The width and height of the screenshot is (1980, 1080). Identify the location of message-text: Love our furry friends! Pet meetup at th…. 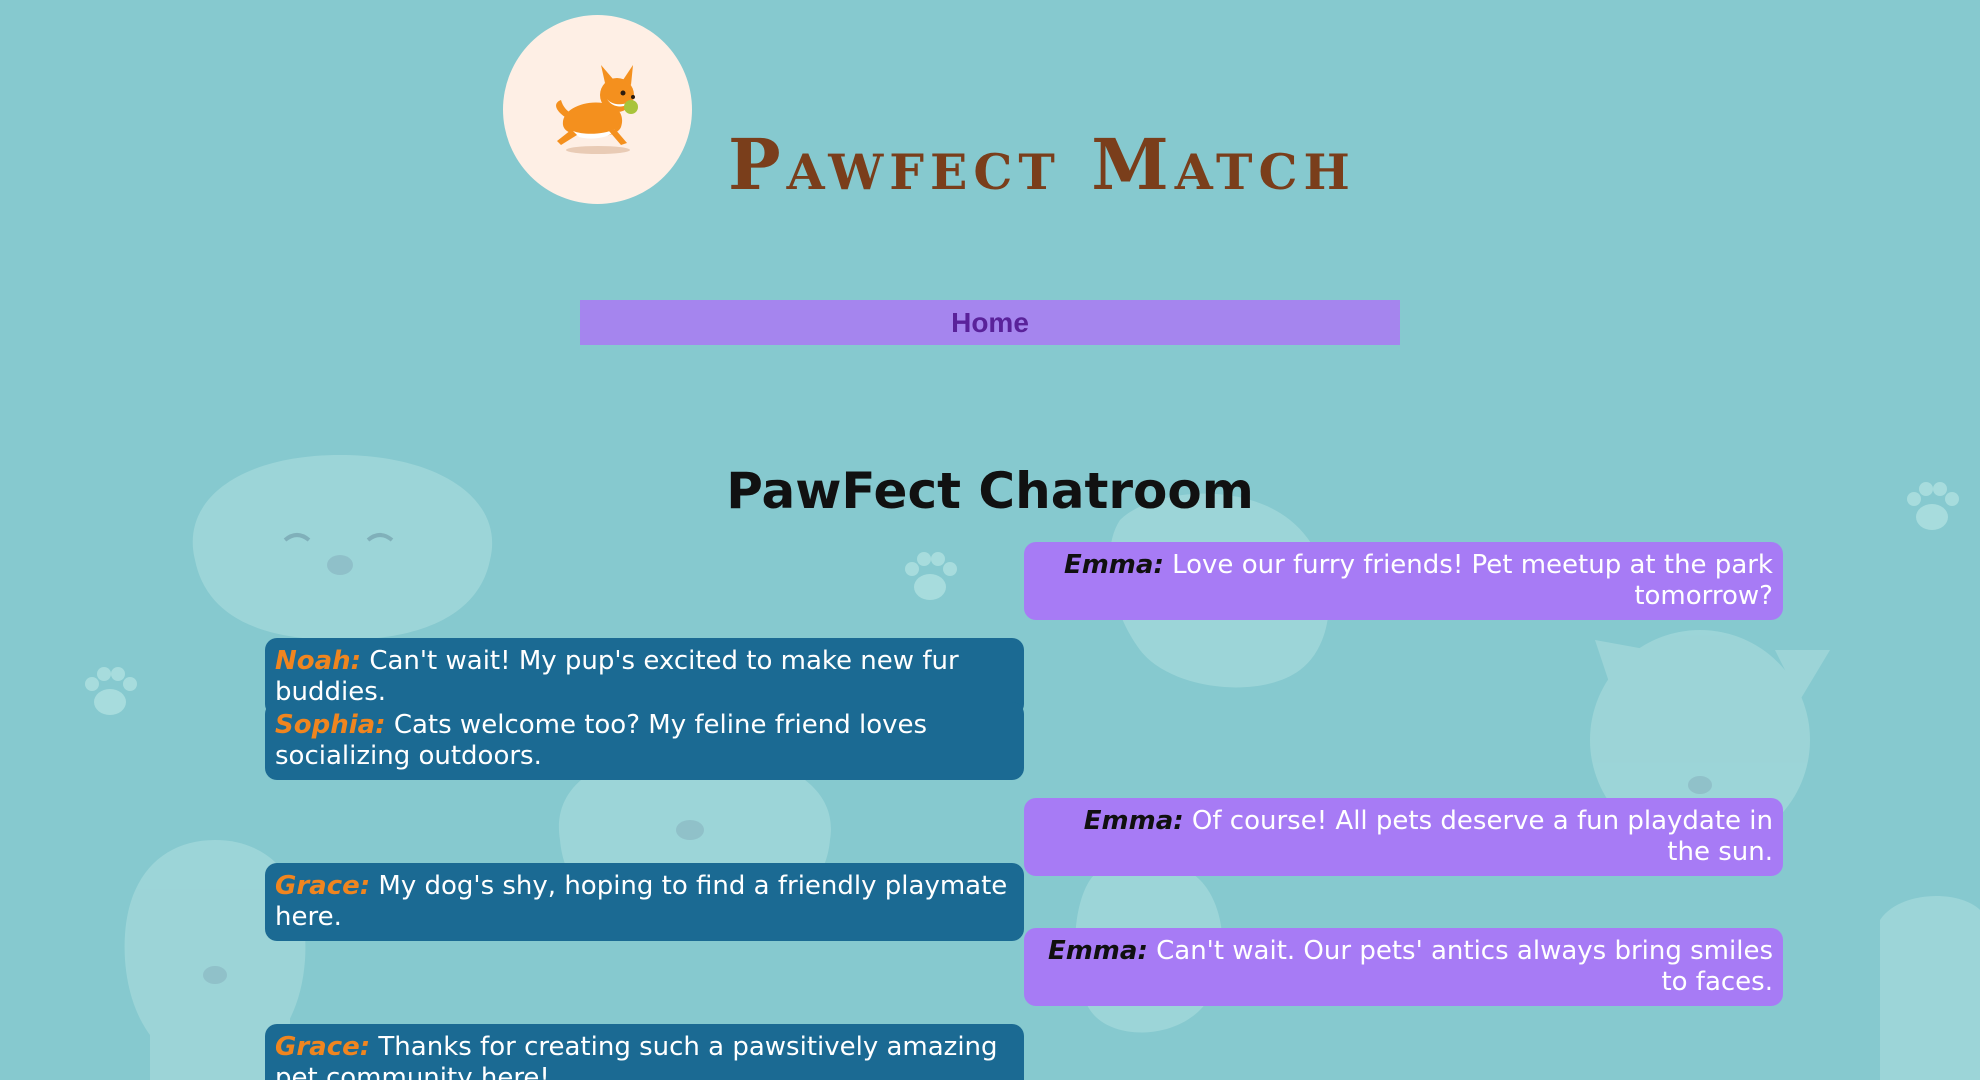
(1472, 580).